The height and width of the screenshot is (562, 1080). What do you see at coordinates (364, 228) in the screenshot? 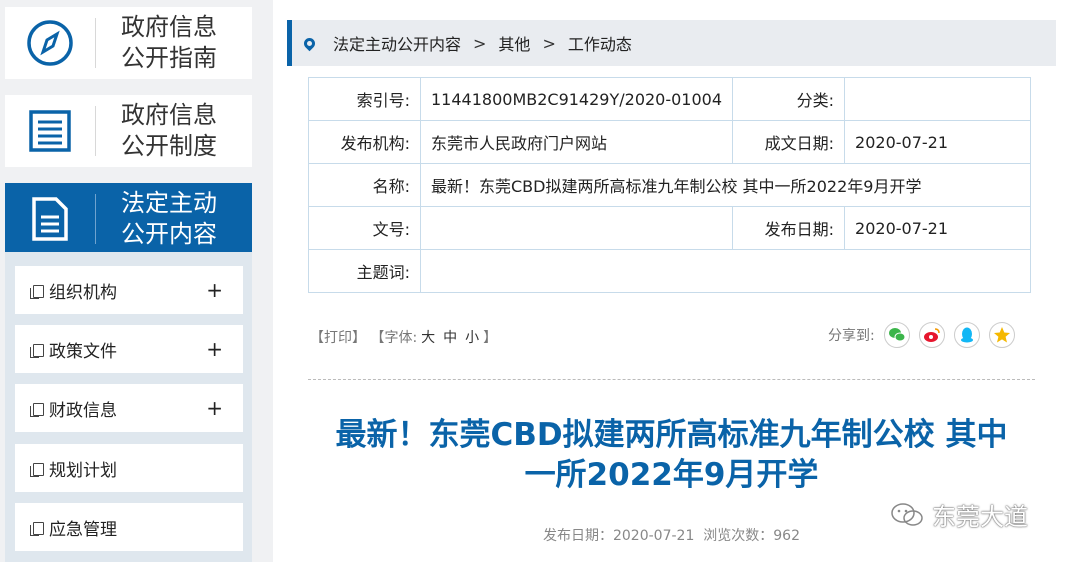
I see `doc-no-label: 文号:` at bounding box center [364, 228].